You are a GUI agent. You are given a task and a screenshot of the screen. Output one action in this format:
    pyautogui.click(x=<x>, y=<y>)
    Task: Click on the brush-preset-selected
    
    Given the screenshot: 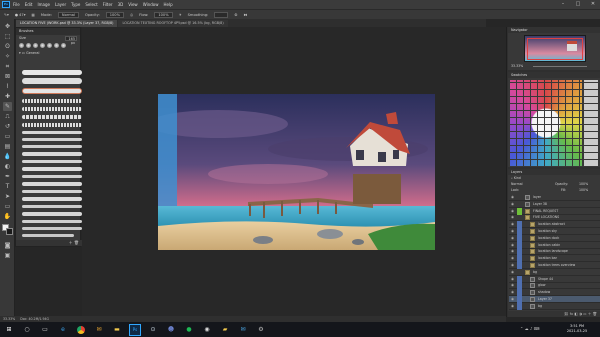 What is the action you would take?
    pyautogui.click(x=52, y=91)
    